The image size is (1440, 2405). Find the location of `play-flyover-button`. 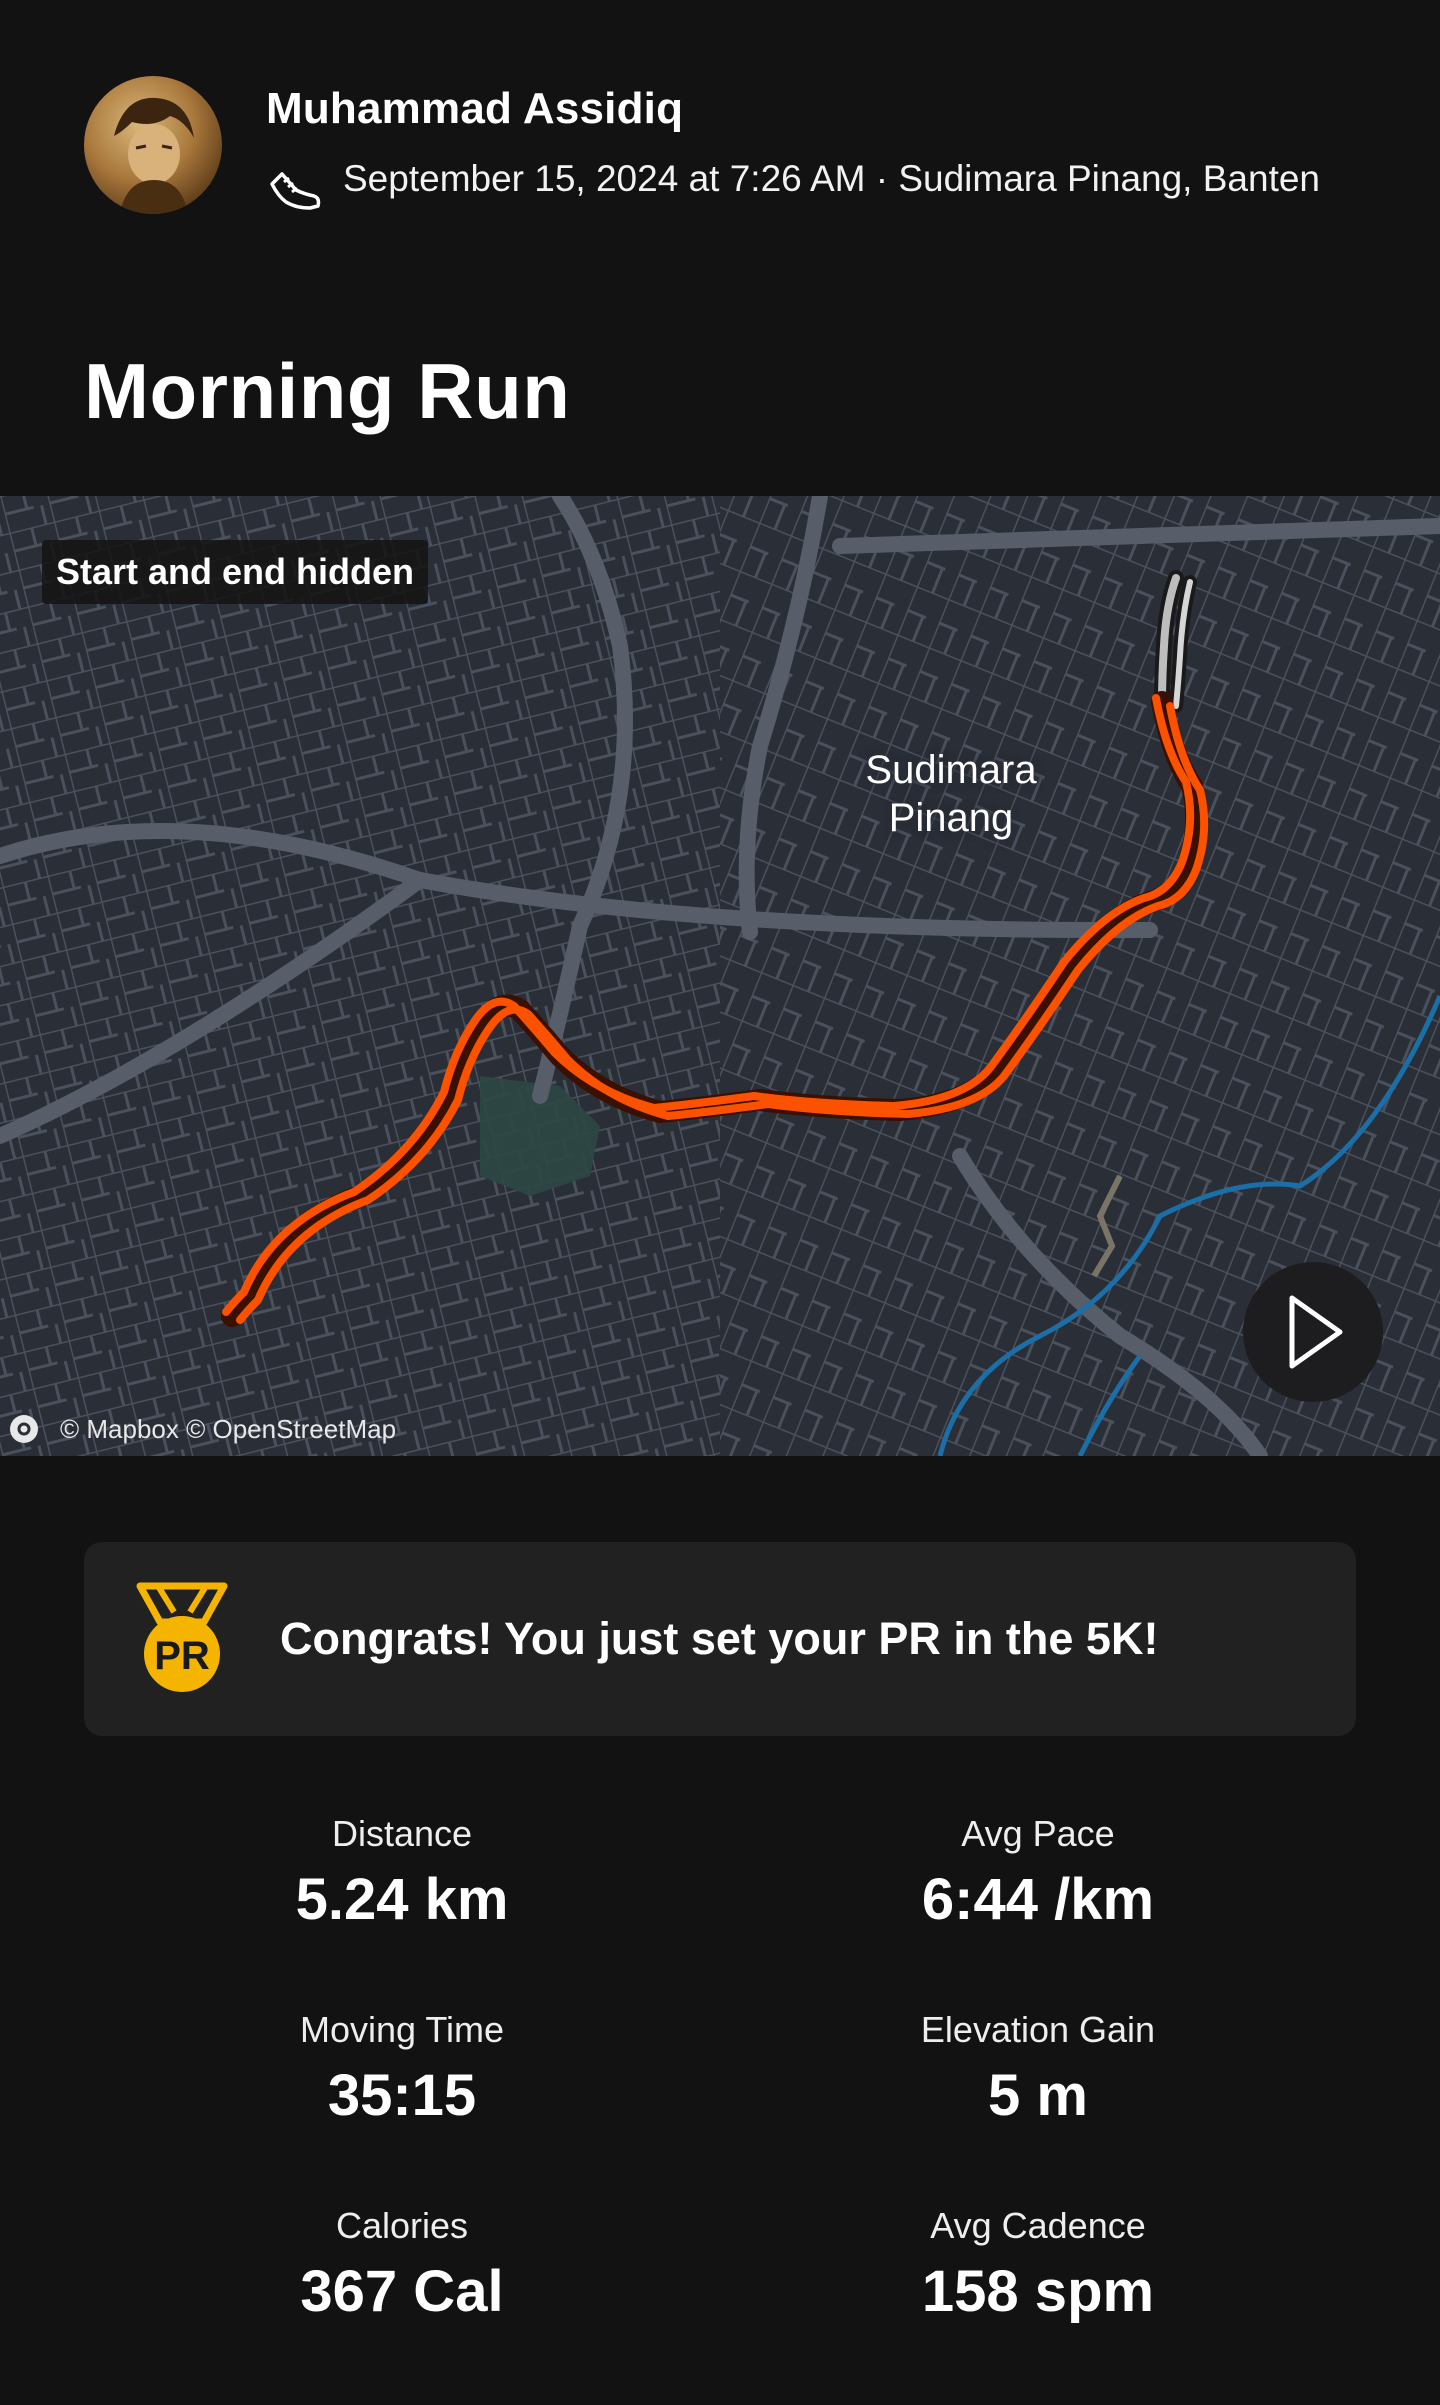

play-flyover-button is located at coordinates (1313, 1332).